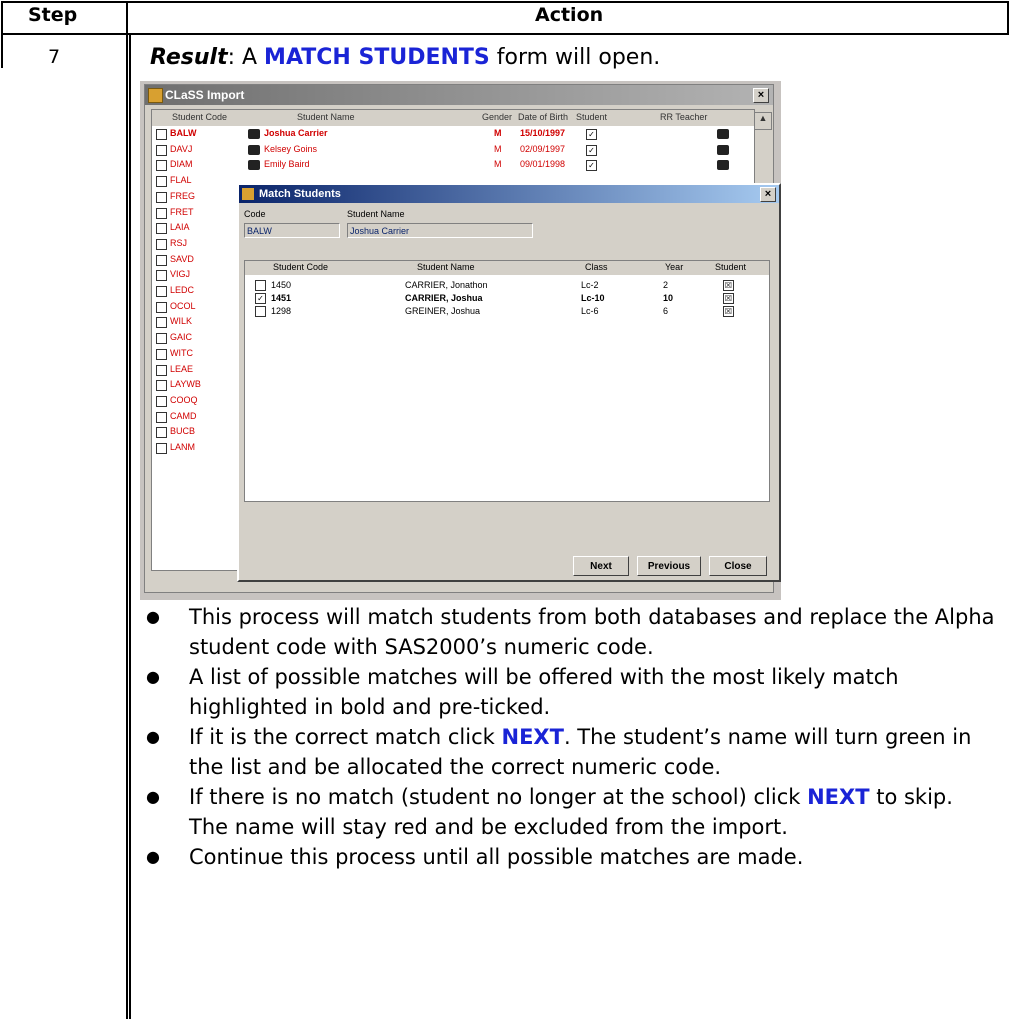 This screenshot has height=1019, width=1011. I want to click on student-code-cell: WITC, so click(181, 352).